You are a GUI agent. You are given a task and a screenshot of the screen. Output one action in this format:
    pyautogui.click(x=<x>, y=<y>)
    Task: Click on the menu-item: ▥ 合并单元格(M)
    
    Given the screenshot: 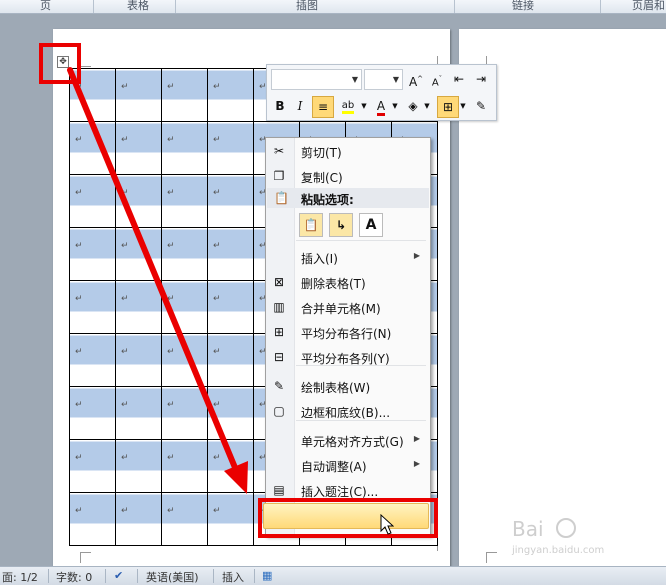 What is the action you would take?
    pyautogui.click(x=348, y=307)
    